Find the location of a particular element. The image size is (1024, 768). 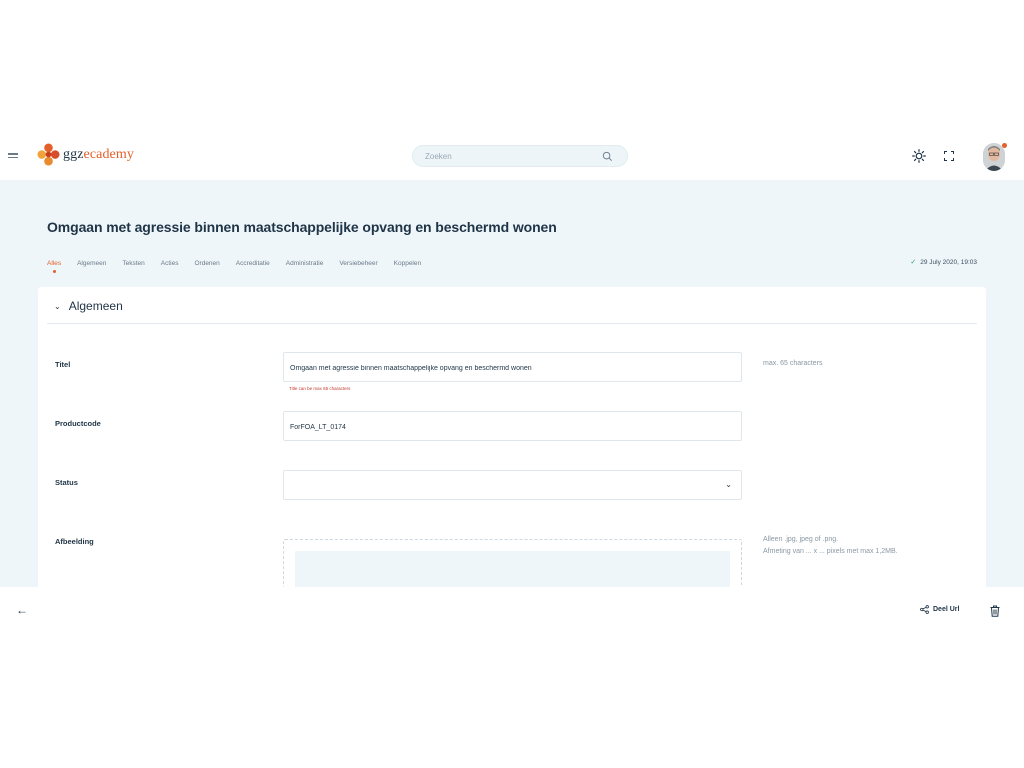

titel-input is located at coordinates (510, 368).